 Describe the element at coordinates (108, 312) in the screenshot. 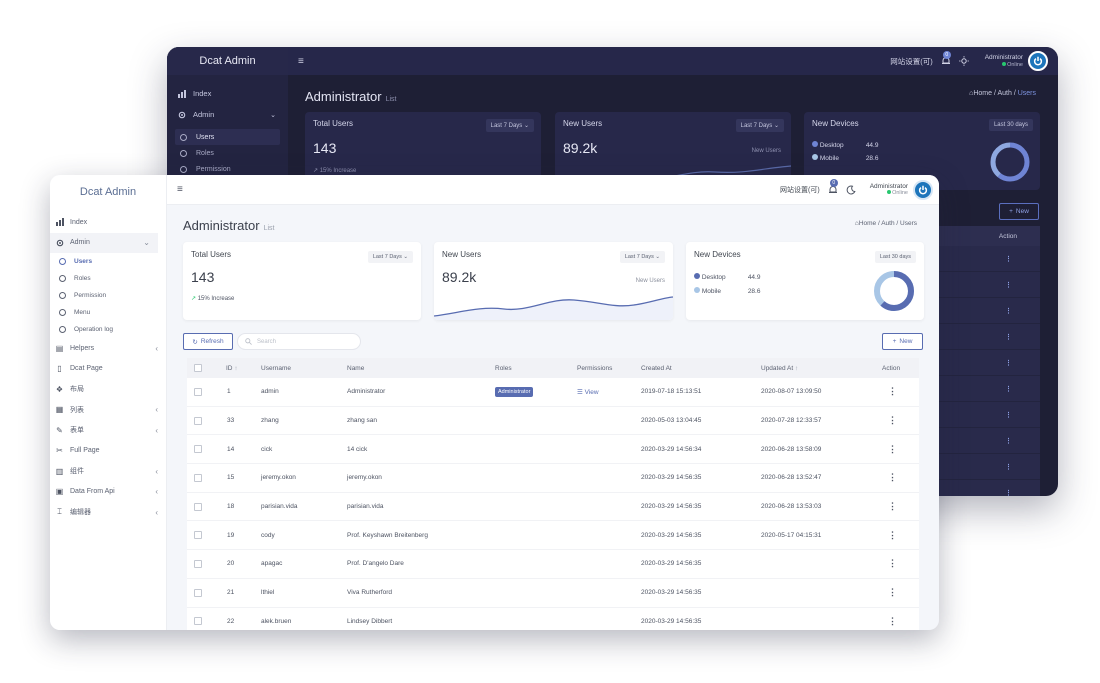

I see `sidebar-subitem-menu: Menu` at that location.